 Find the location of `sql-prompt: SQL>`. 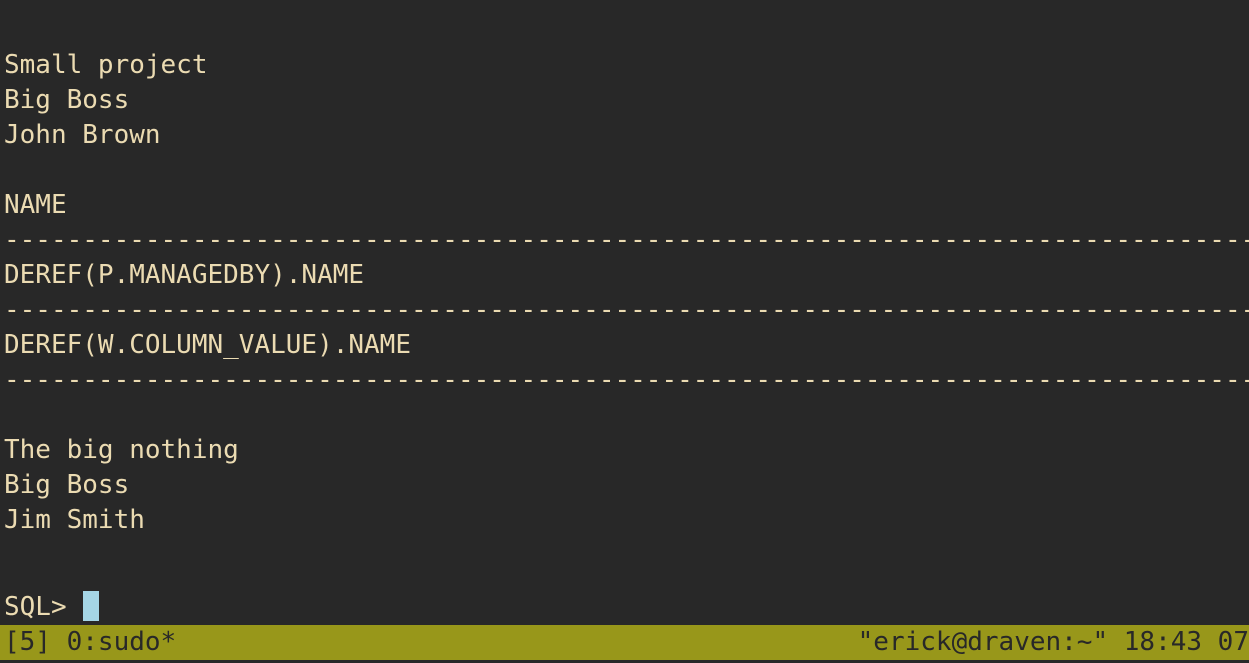

sql-prompt: SQL> is located at coordinates (35, 607).